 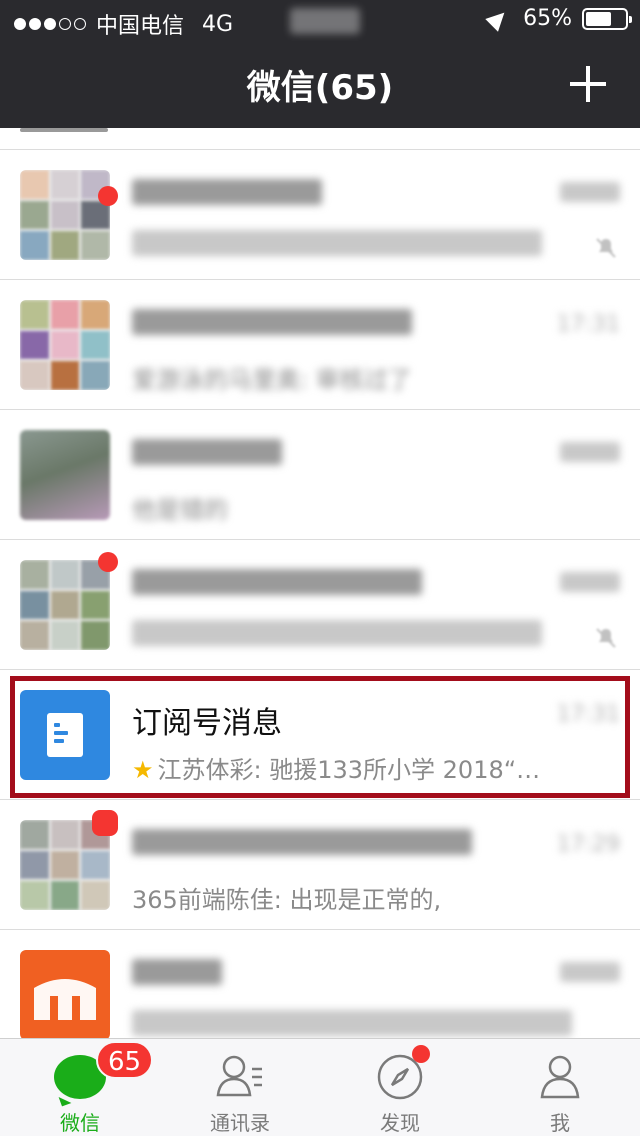 I want to click on contact-avatar, so click(x=65, y=475).